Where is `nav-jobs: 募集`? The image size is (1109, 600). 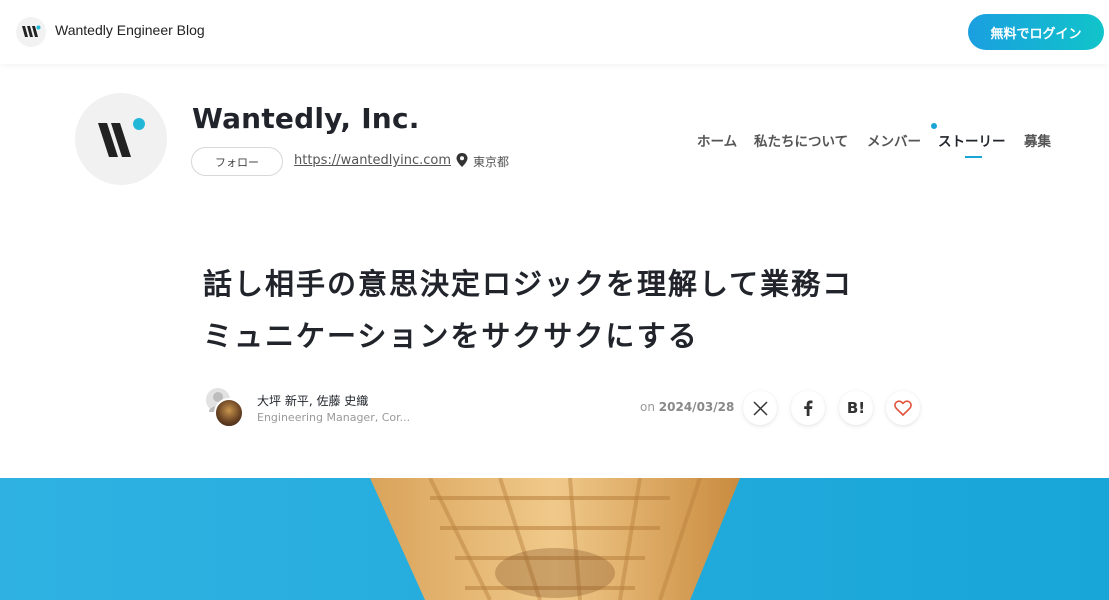
nav-jobs: 募集 is located at coordinates (1037, 140).